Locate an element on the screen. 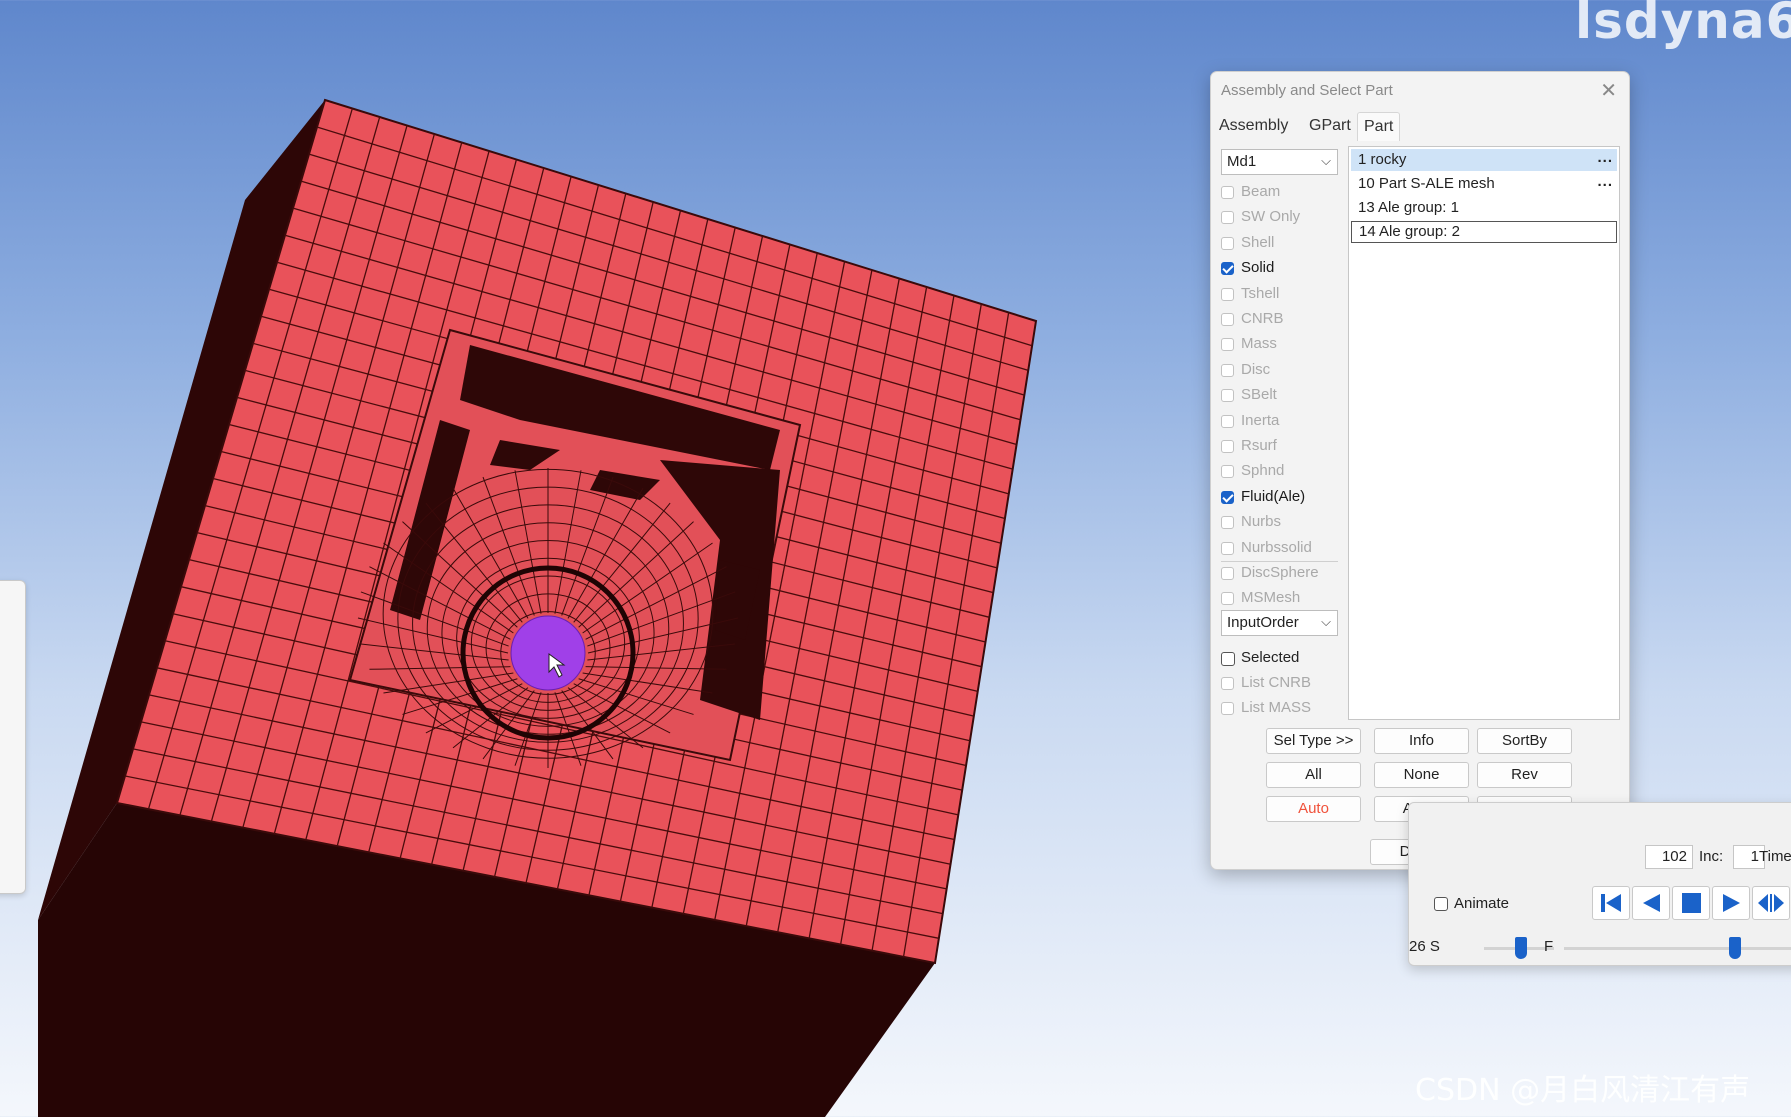 The height and width of the screenshot is (1117, 1791). element-type-label: Tshell is located at coordinates (1260, 293).